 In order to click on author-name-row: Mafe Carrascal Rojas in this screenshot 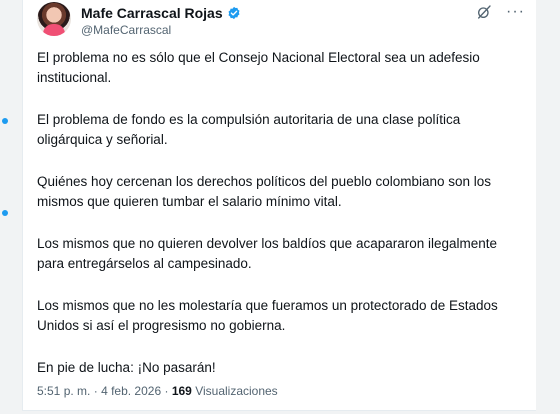, I will do `click(161, 13)`.